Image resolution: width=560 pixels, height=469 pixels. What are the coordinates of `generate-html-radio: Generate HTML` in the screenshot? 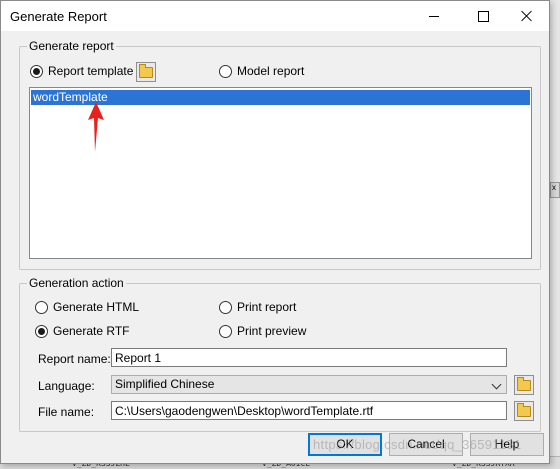 It's located at (87, 307).